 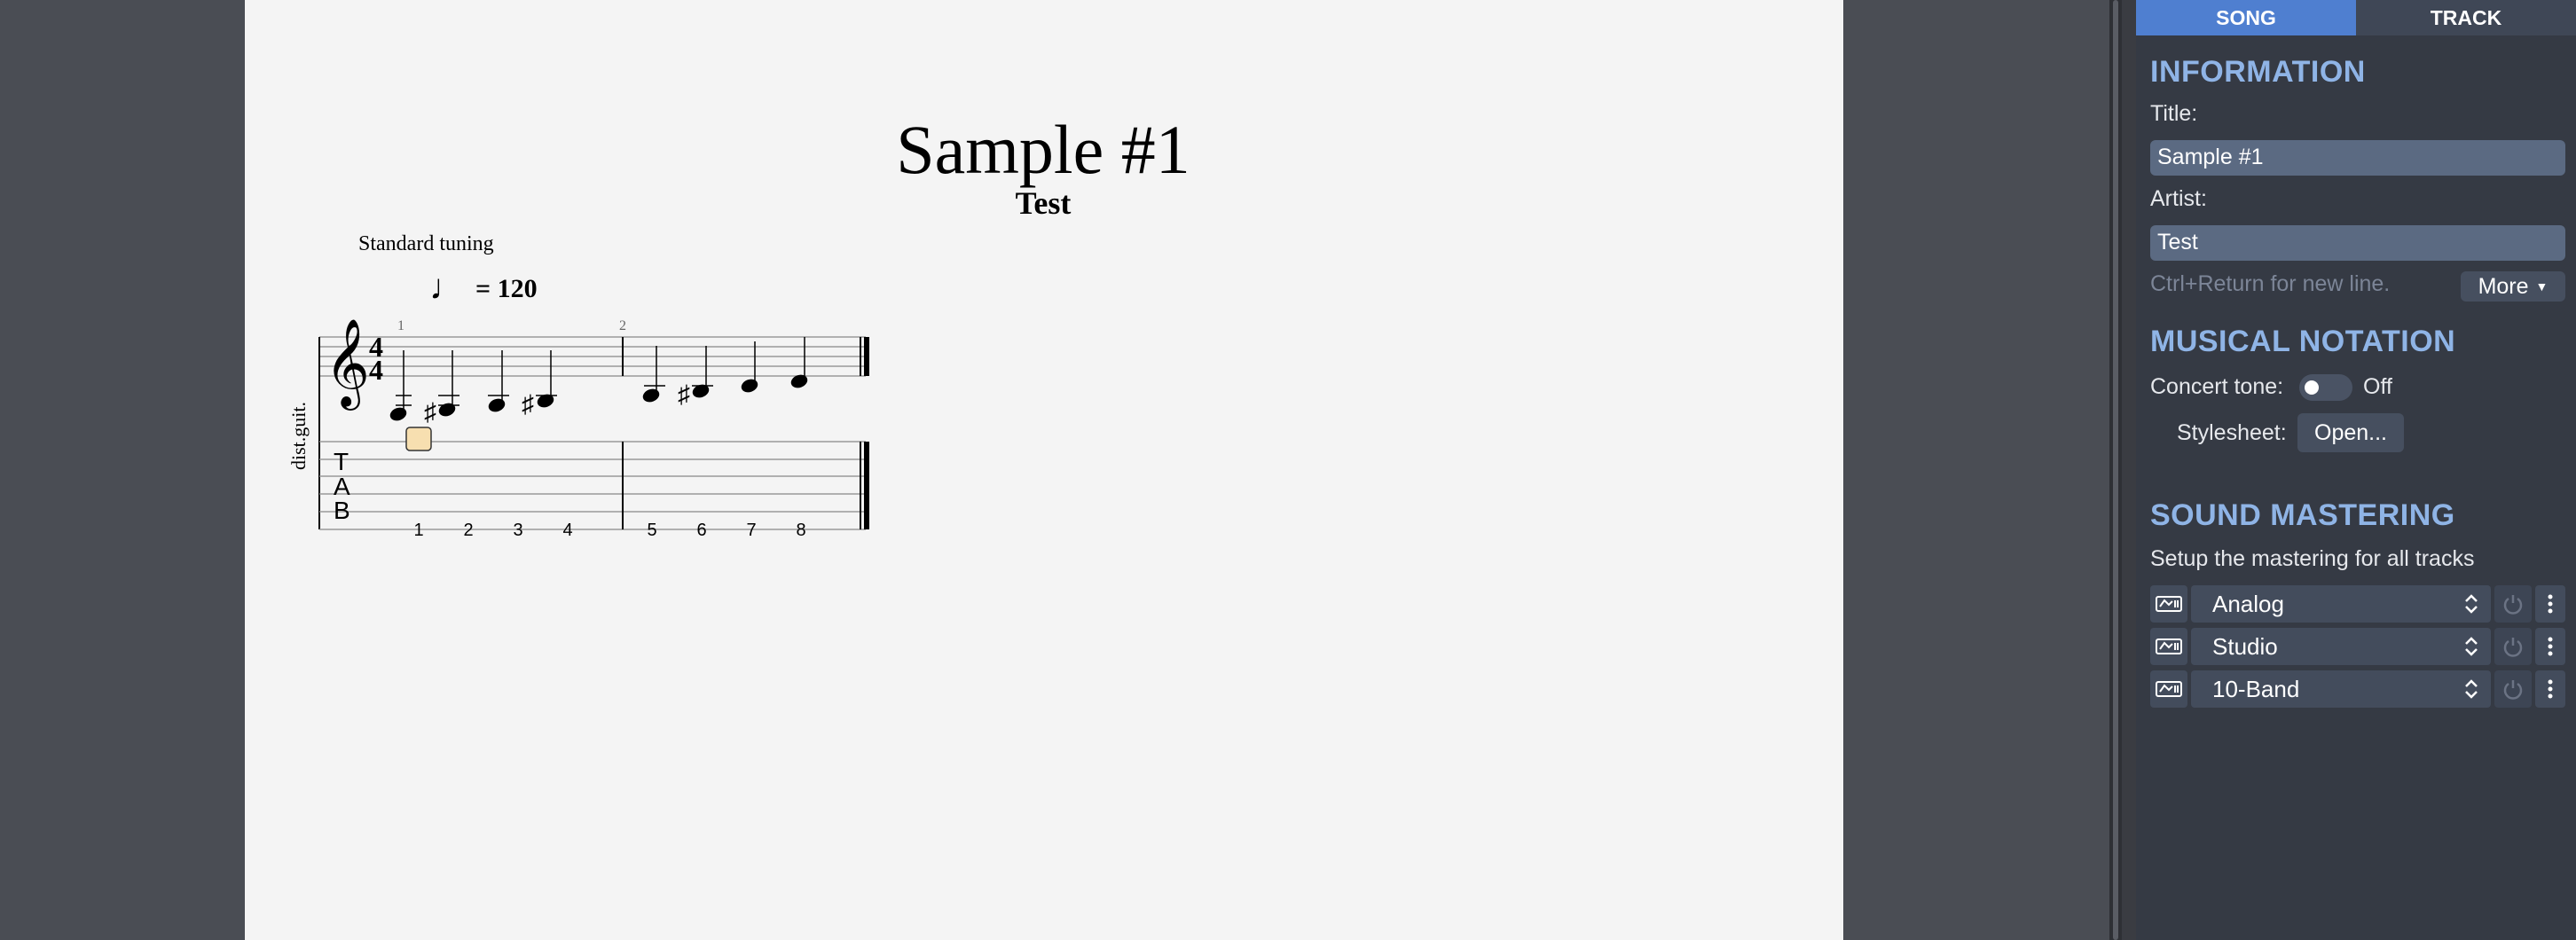 I want to click on concert-tone-state: Off, so click(x=2377, y=386).